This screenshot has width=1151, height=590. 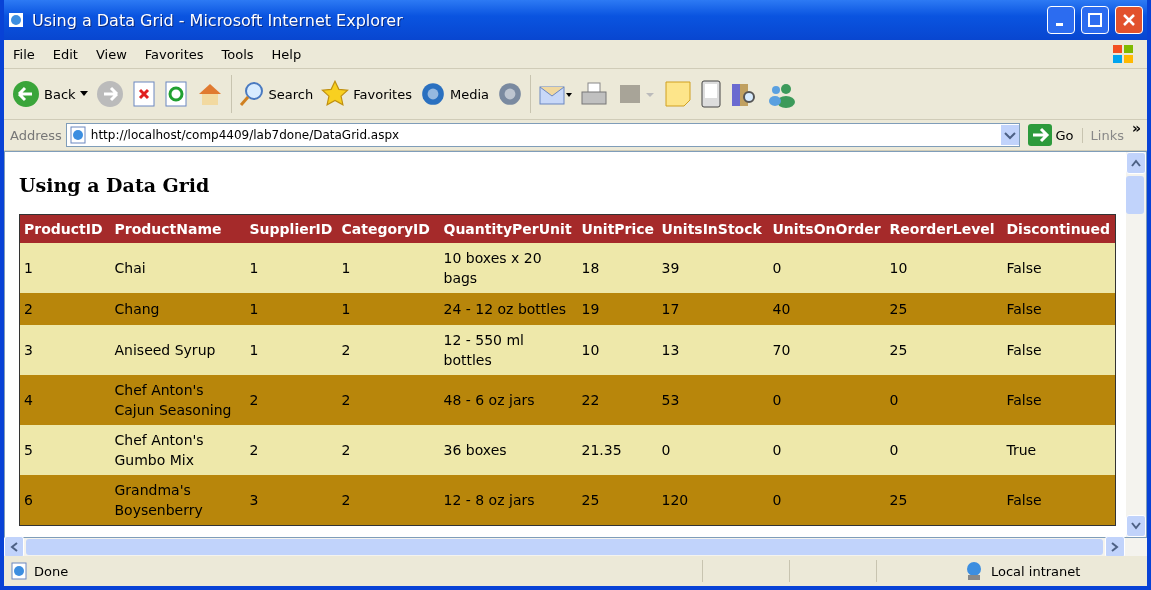 What do you see at coordinates (83, 94) in the screenshot?
I see `caret-icon` at bounding box center [83, 94].